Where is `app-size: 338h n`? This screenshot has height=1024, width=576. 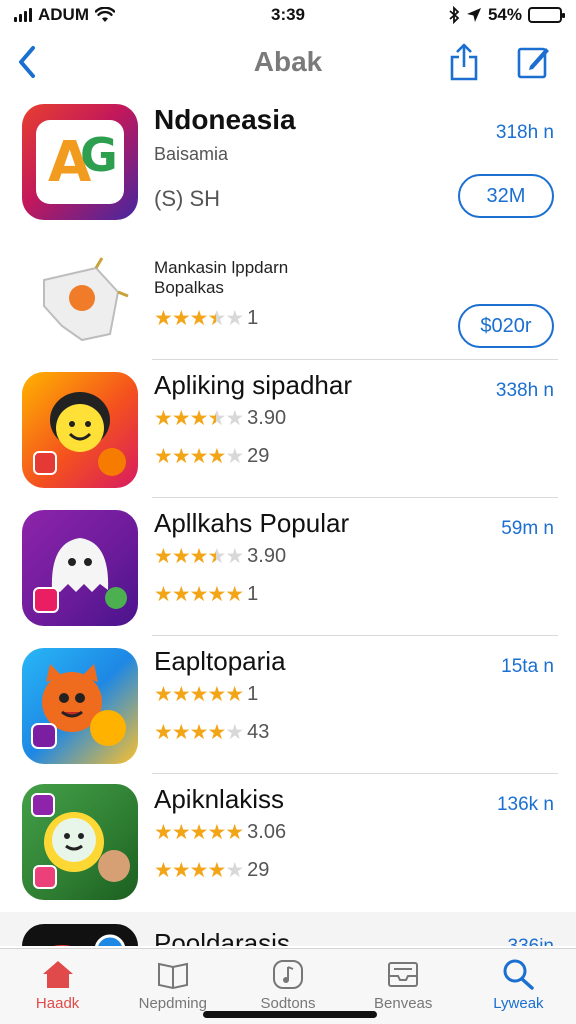
app-size: 338h n is located at coordinates (524, 390).